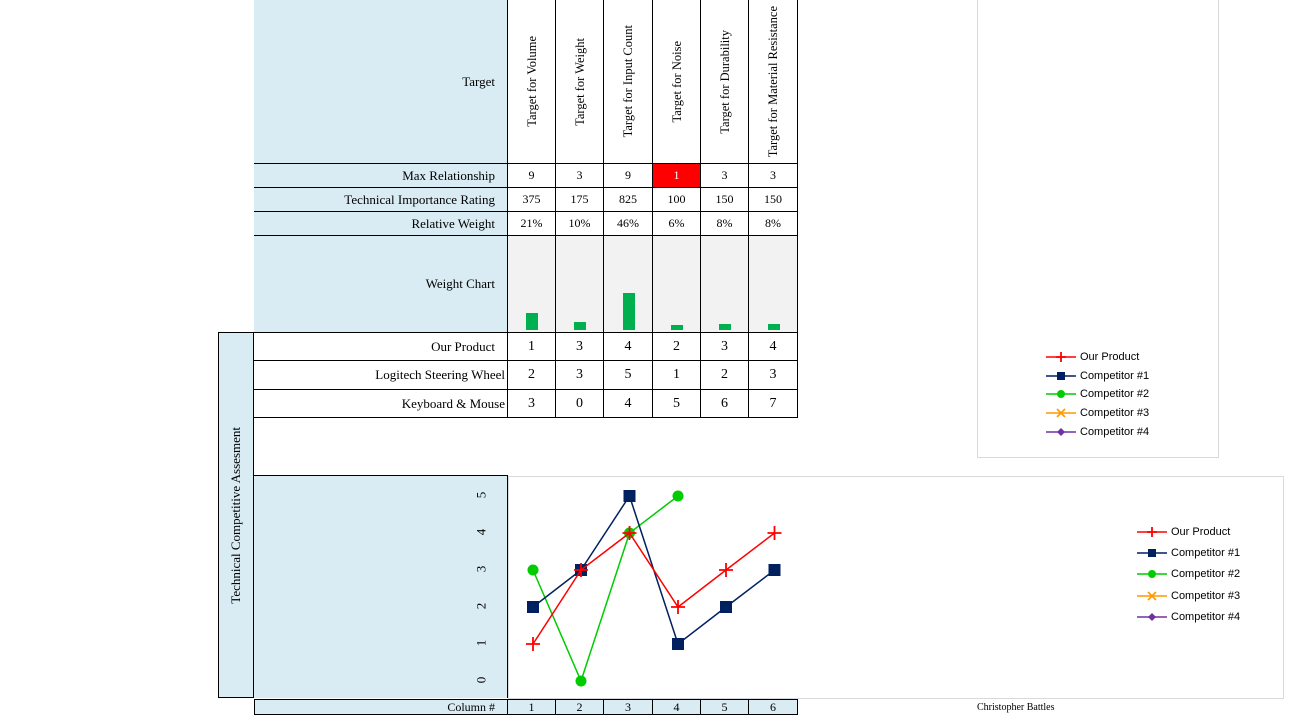 The width and height of the screenshot is (1306, 724). I want to click on product-3-cell-6: 7, so click(773, 403).